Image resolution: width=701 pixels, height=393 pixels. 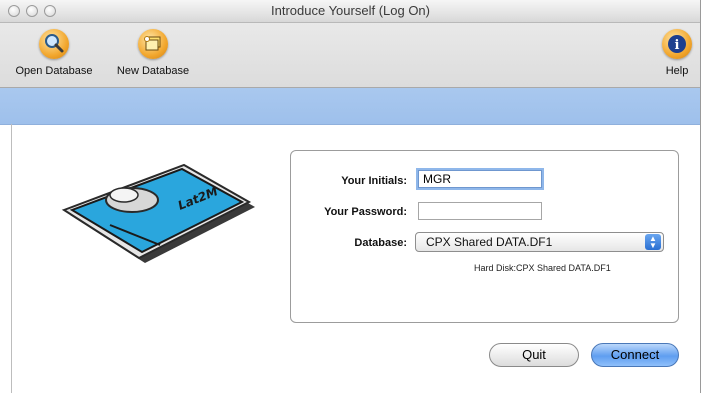 What do you see at coordinates (380, 243) in the screenshot?
I see `database-label: Database:` at bounding box center [380, 243].